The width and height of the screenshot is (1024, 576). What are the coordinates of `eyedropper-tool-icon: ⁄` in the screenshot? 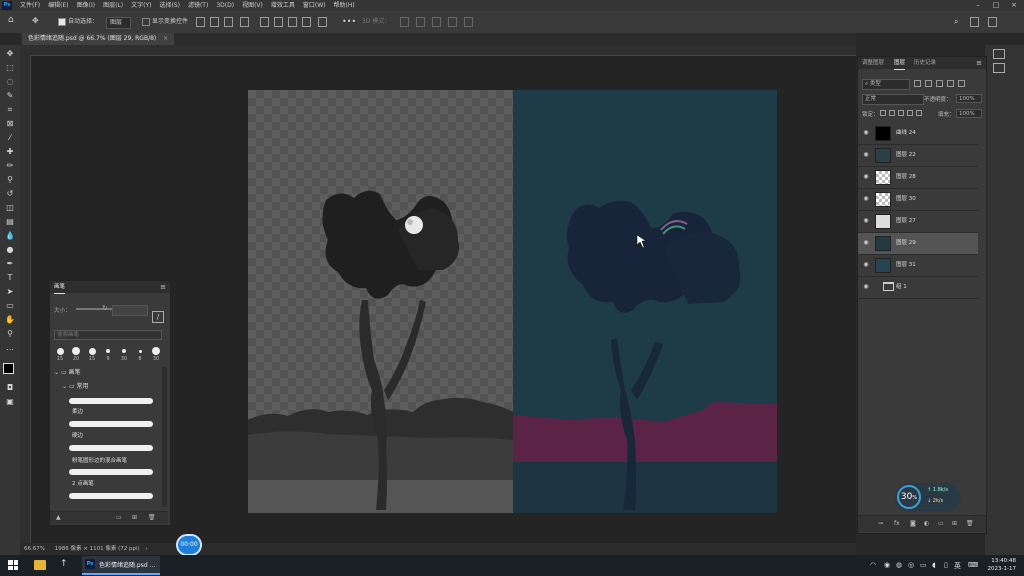 It's located at (10, 138).